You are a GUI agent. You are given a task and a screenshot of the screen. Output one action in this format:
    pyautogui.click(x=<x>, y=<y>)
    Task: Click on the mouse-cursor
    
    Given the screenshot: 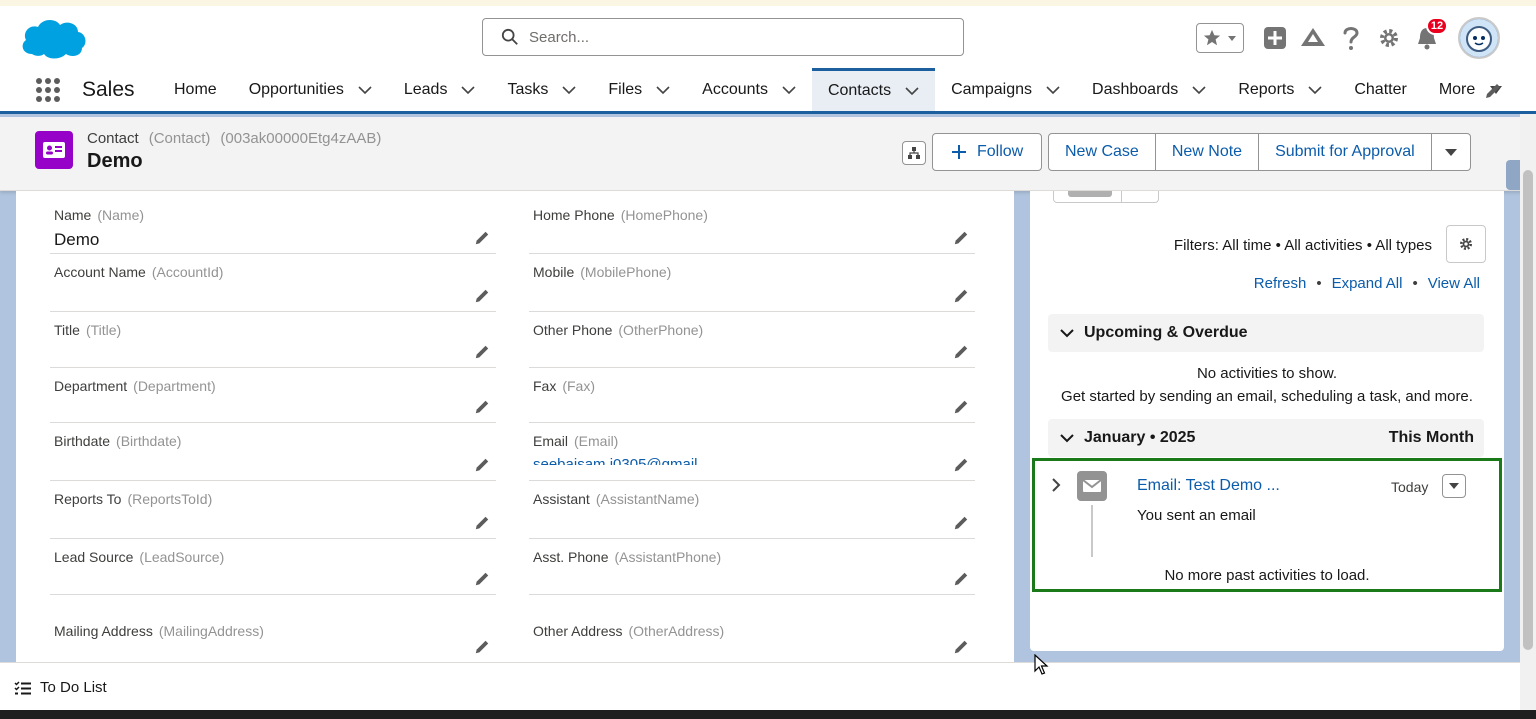 What is the action you would take?
    pyautogui.click(x=1042, y=667)
    